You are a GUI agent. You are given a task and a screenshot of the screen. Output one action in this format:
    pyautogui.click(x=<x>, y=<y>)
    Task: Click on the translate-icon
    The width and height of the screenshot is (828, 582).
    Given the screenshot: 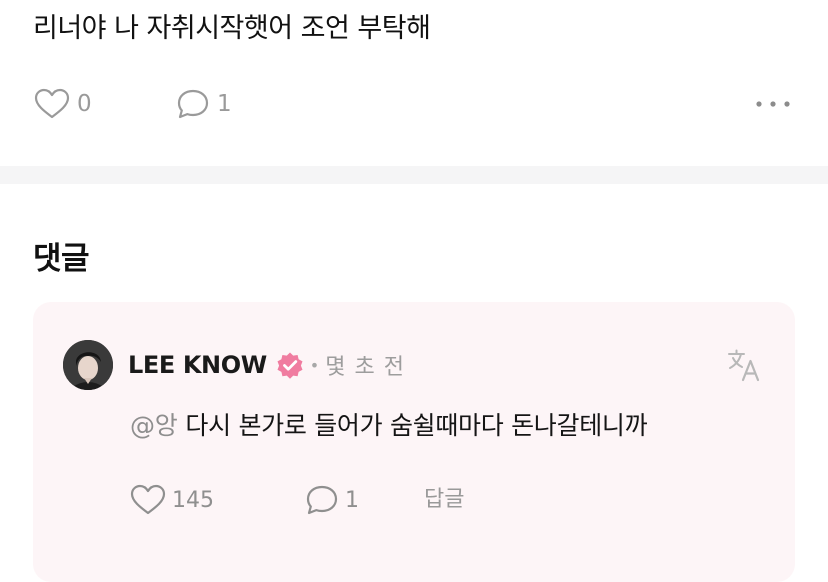 What is the action you would take?
    pyautogui.click(x=744, y=365)
    